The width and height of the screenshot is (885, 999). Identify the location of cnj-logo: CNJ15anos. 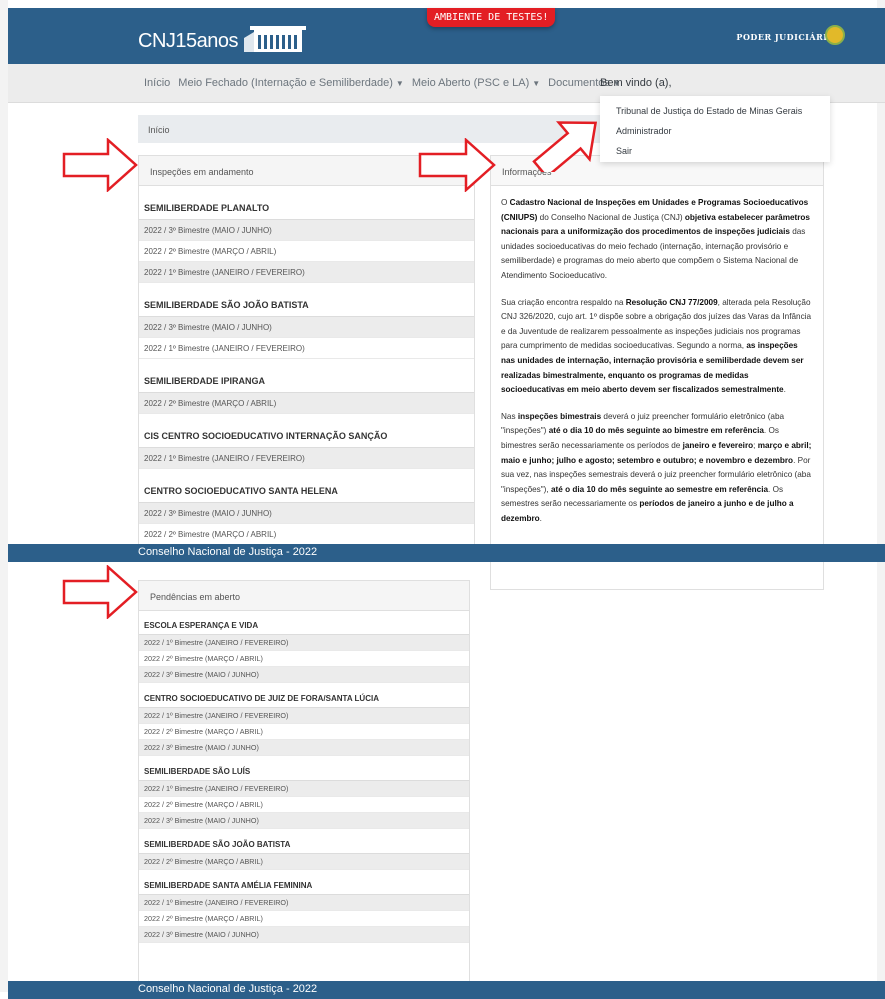
(225, 40).